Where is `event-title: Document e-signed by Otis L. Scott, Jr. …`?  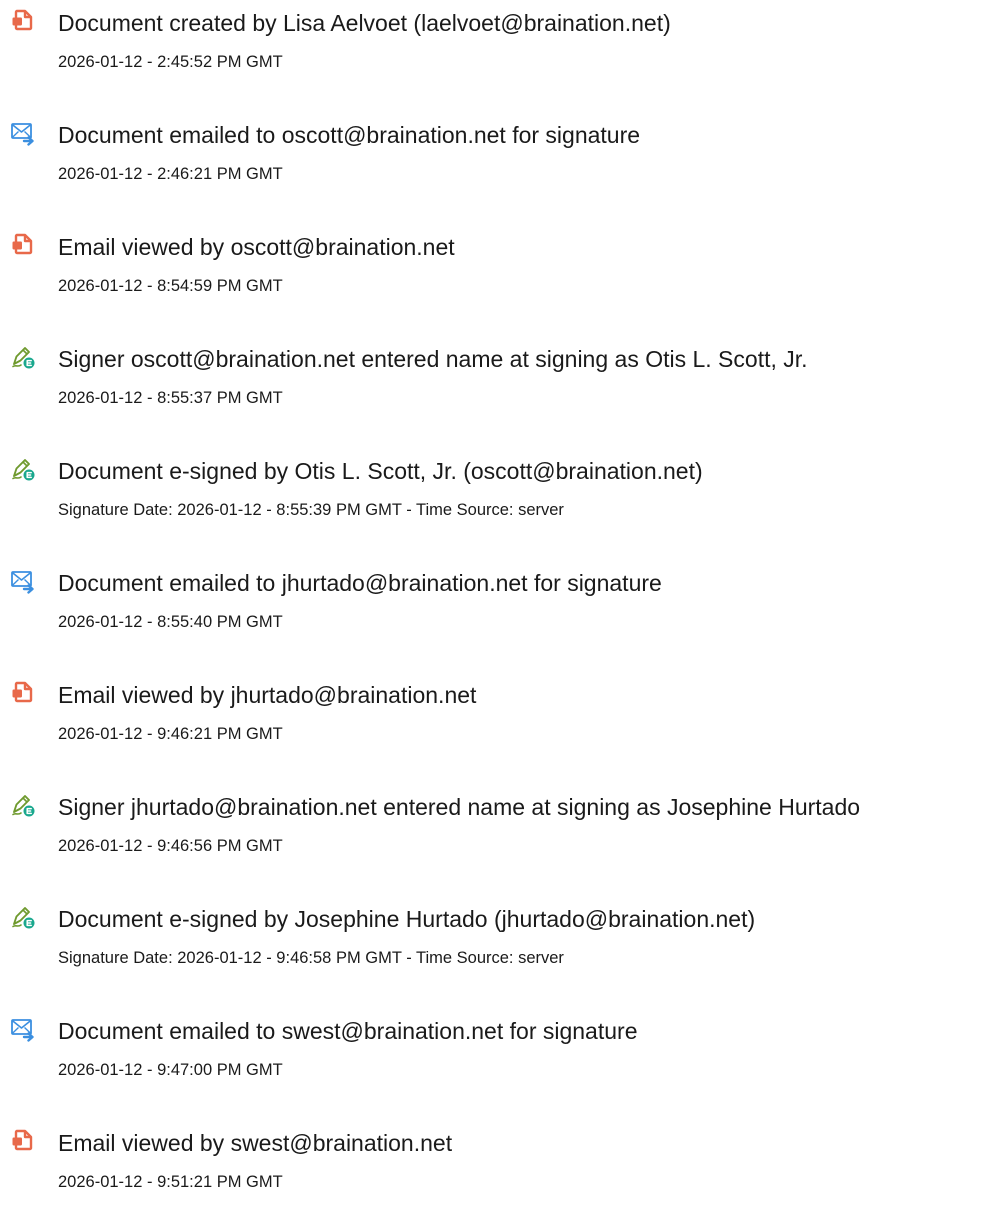
event-title: Document e-signed by Otis L. Scott, Jr. … is located at coordinates (380, 471).